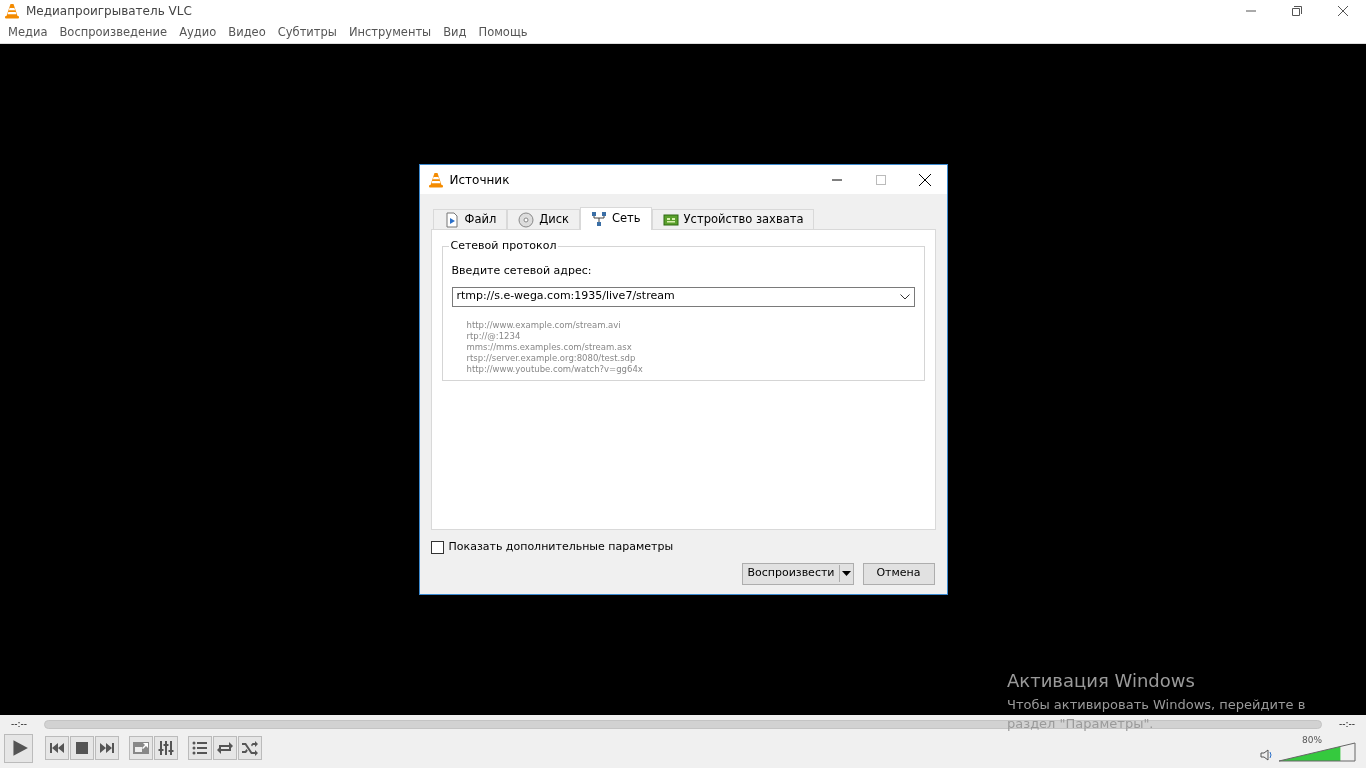  Describe the element at coordinates (247, 32) in the screenshot. I see `menu-item: Видео` at that location.